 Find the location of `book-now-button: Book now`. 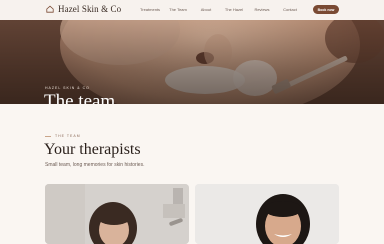

book-now-button: Book now is located at coordinates (326, 9).